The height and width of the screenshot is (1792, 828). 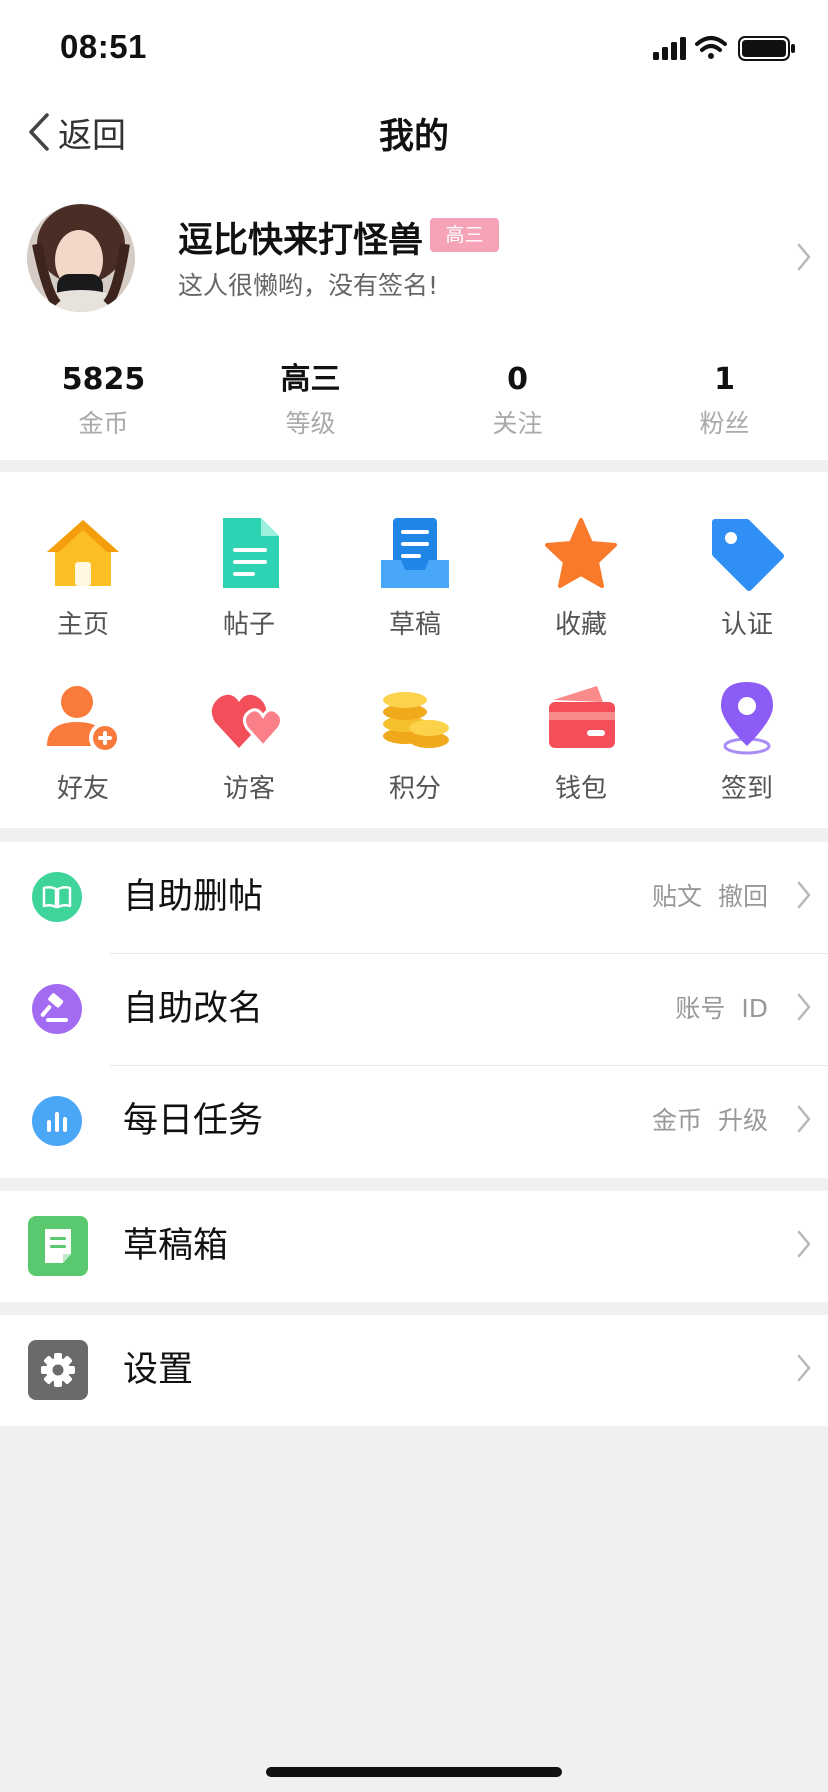 What do you see at coordinates (103, 408) in the screenshot?
I see `stat-coins: 5825 金币` at bounding box center [103, 408].